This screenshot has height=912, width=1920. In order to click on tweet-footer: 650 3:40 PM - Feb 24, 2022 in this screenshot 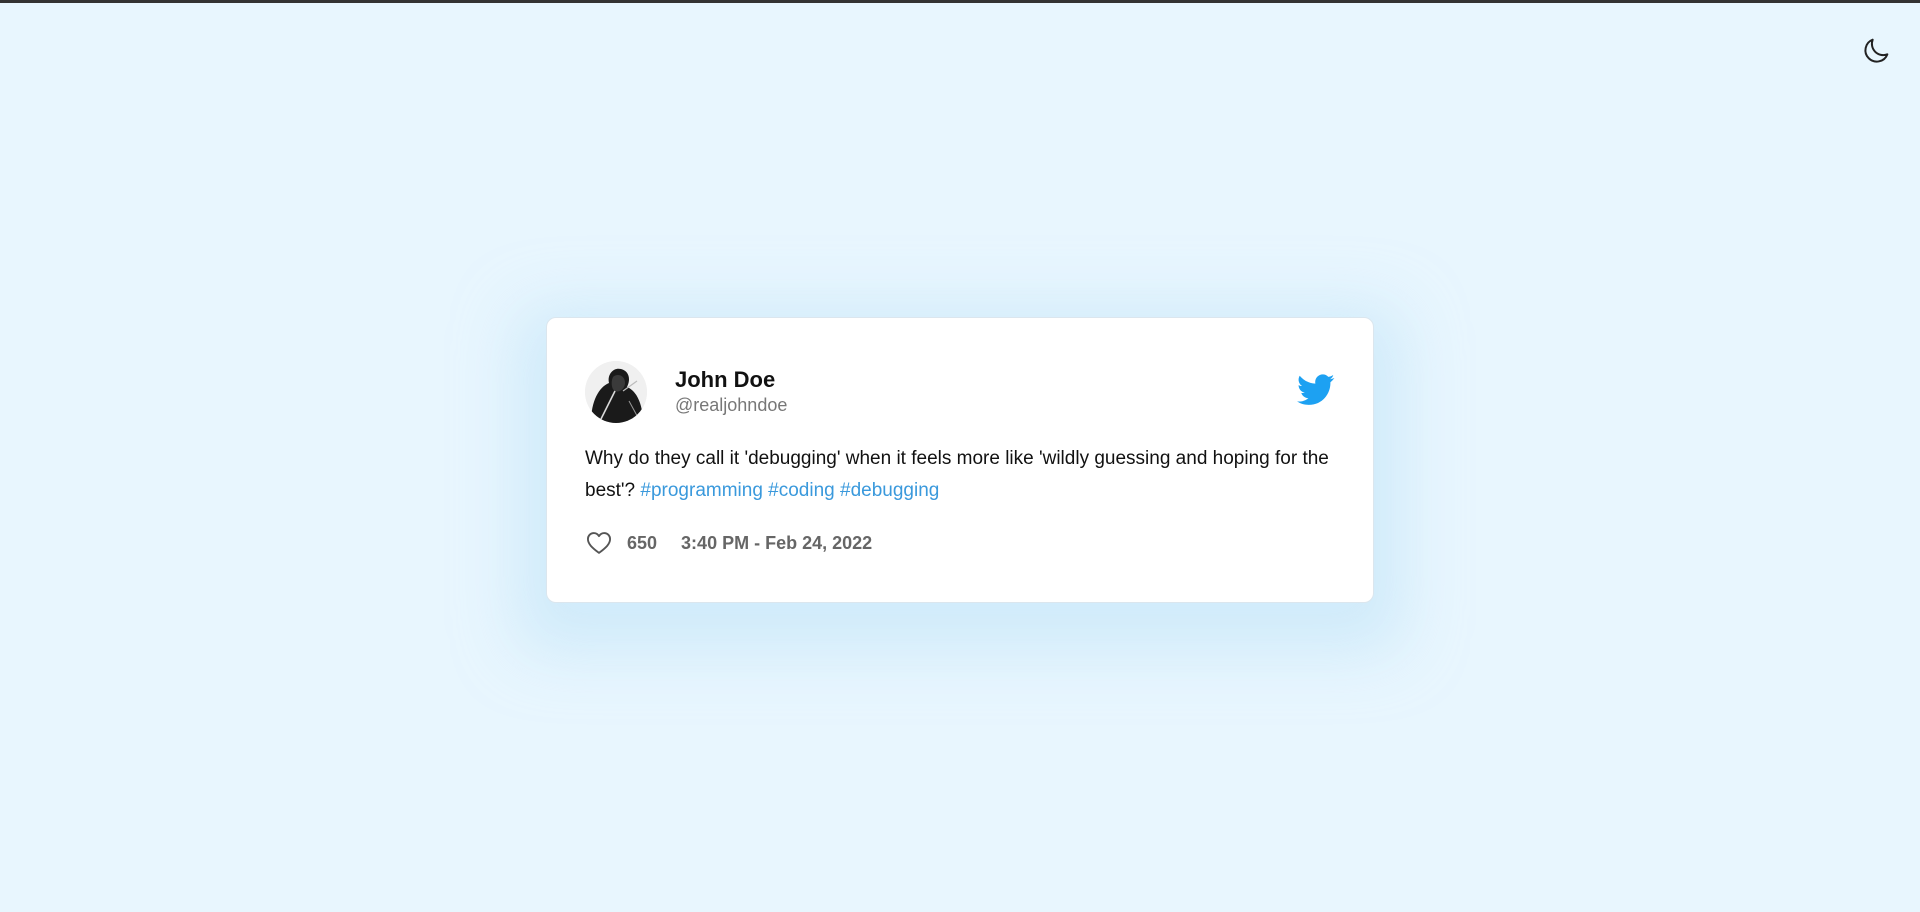, I will do `click(960, 543)`.